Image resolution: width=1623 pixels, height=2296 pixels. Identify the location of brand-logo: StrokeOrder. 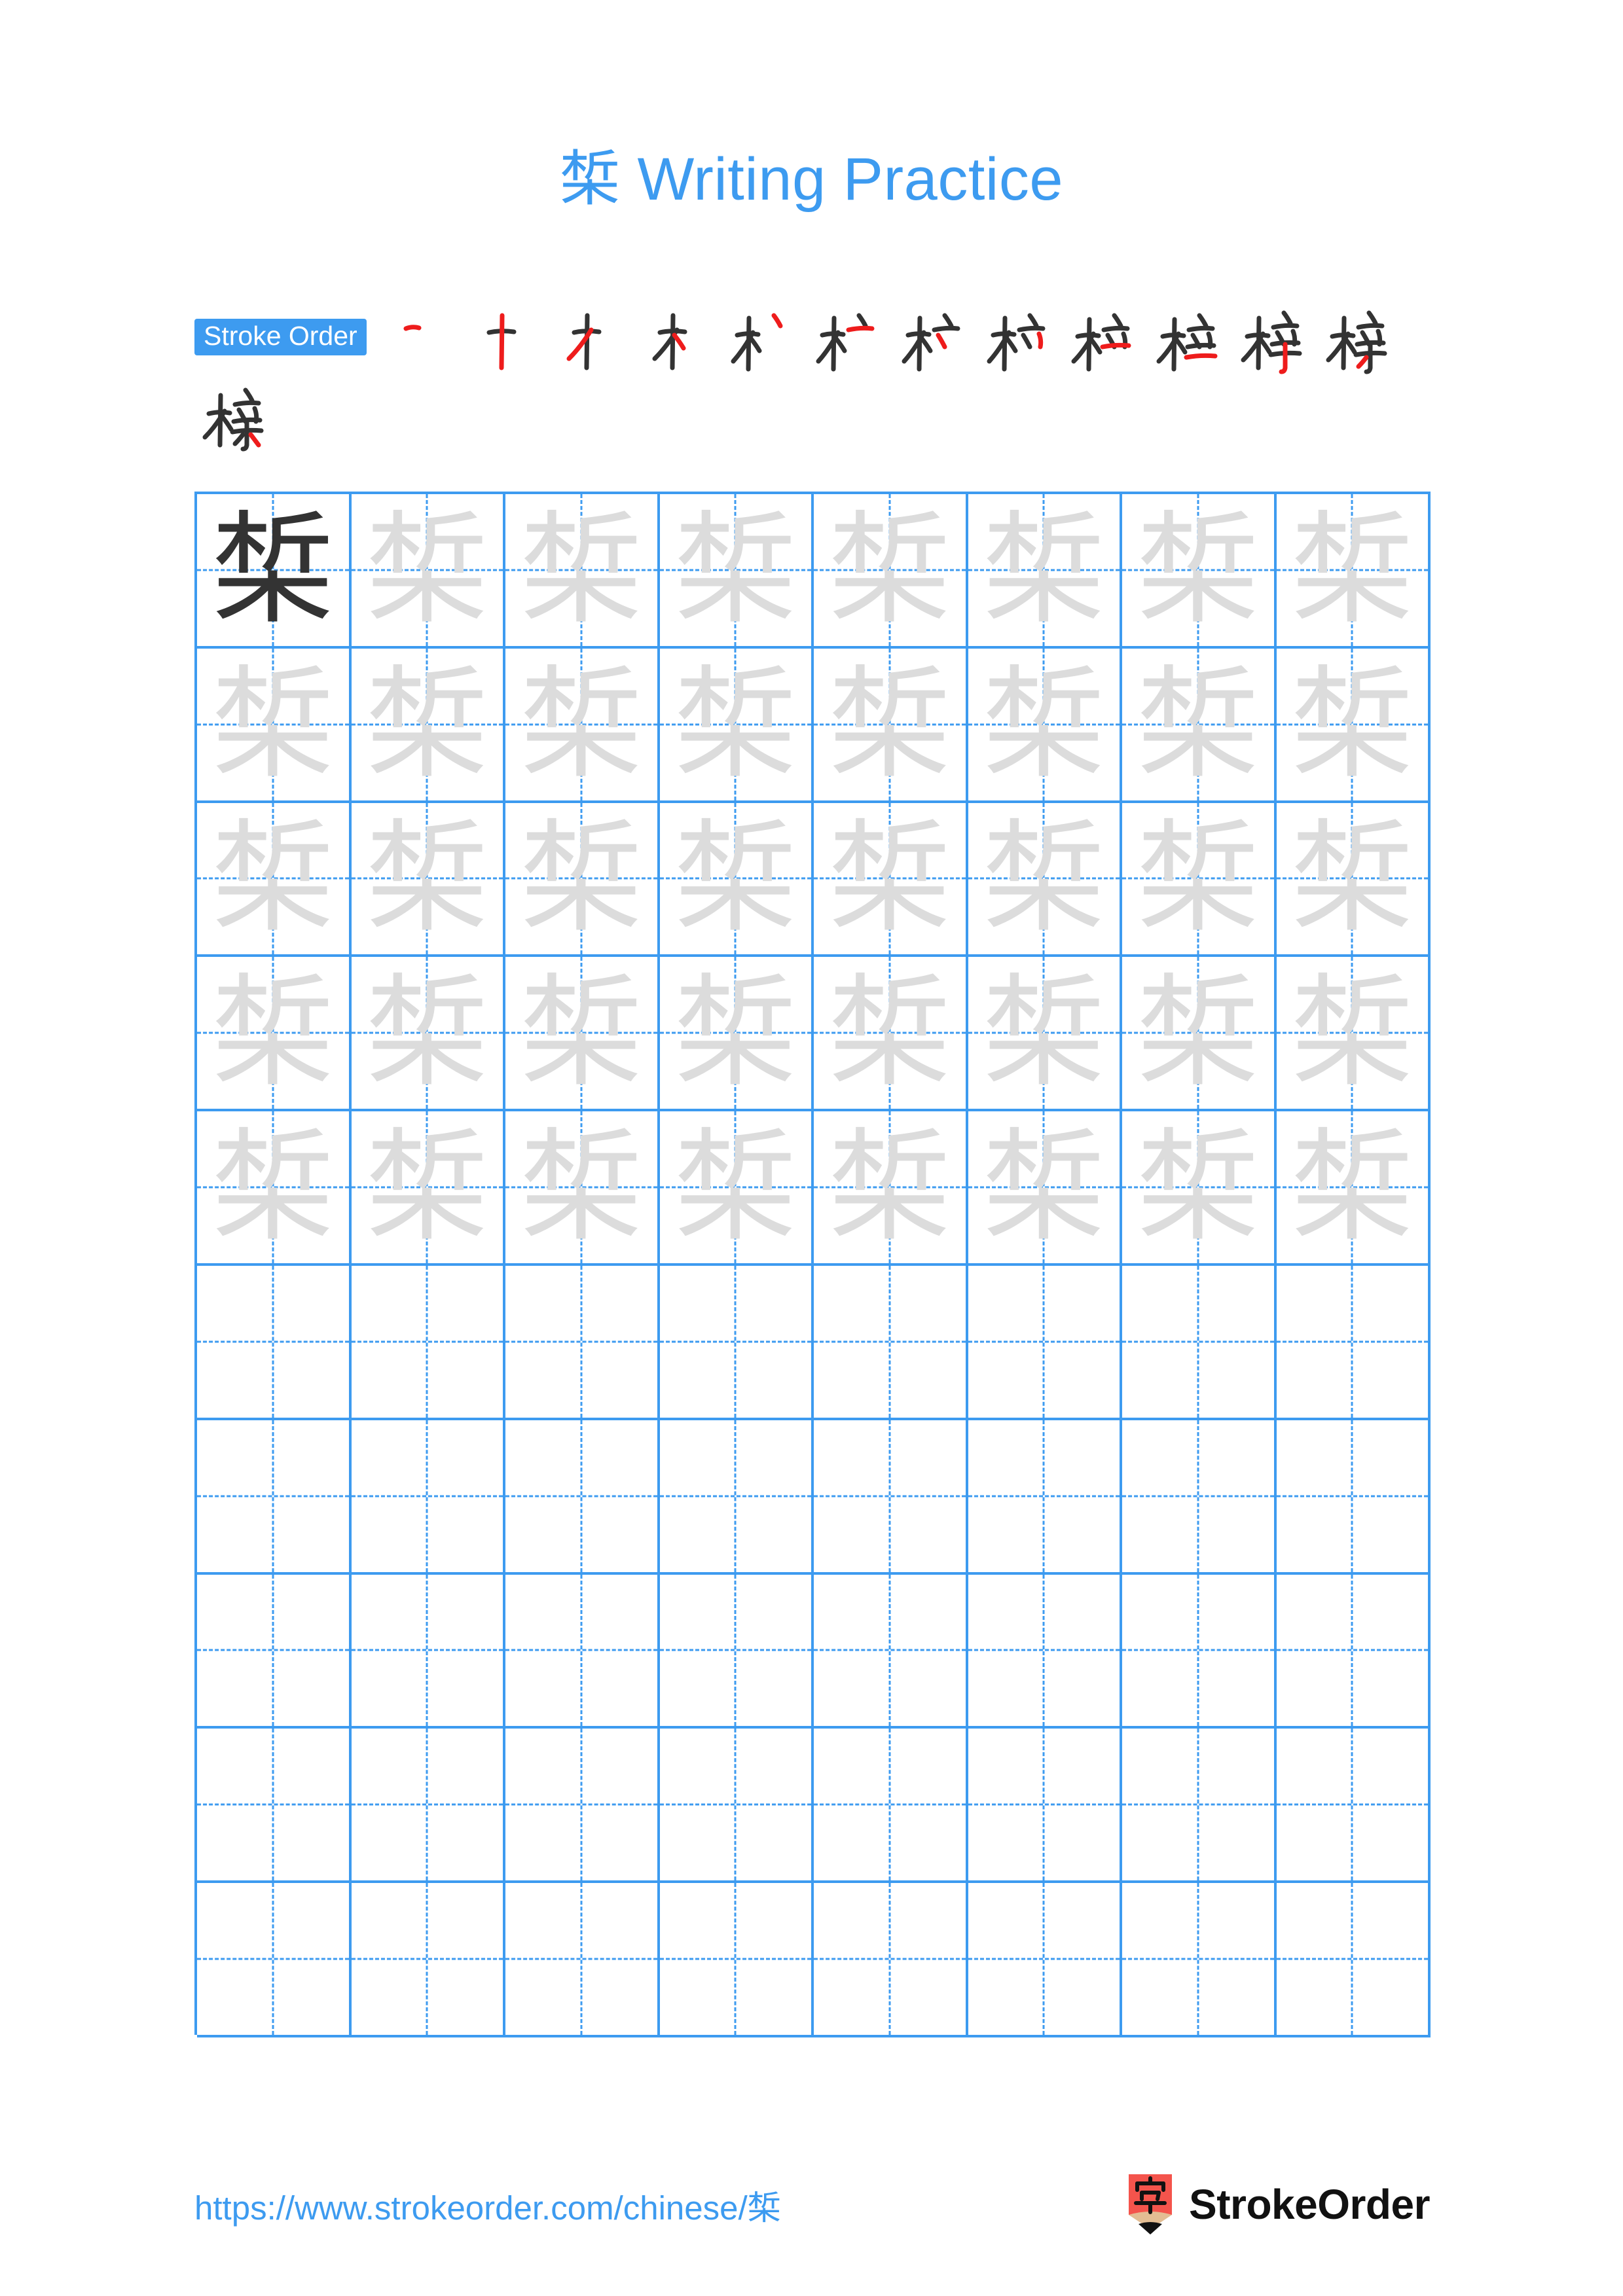
(1278, 2204).